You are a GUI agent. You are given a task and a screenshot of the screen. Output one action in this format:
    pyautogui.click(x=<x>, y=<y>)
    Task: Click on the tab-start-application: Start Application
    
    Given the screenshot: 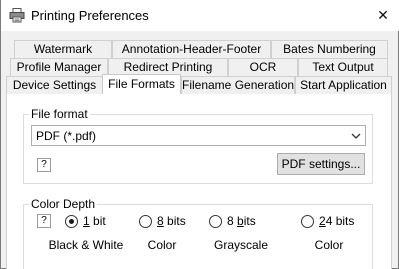 What is the action you would take?
    pyautogui.click(x=343, y=85)
    